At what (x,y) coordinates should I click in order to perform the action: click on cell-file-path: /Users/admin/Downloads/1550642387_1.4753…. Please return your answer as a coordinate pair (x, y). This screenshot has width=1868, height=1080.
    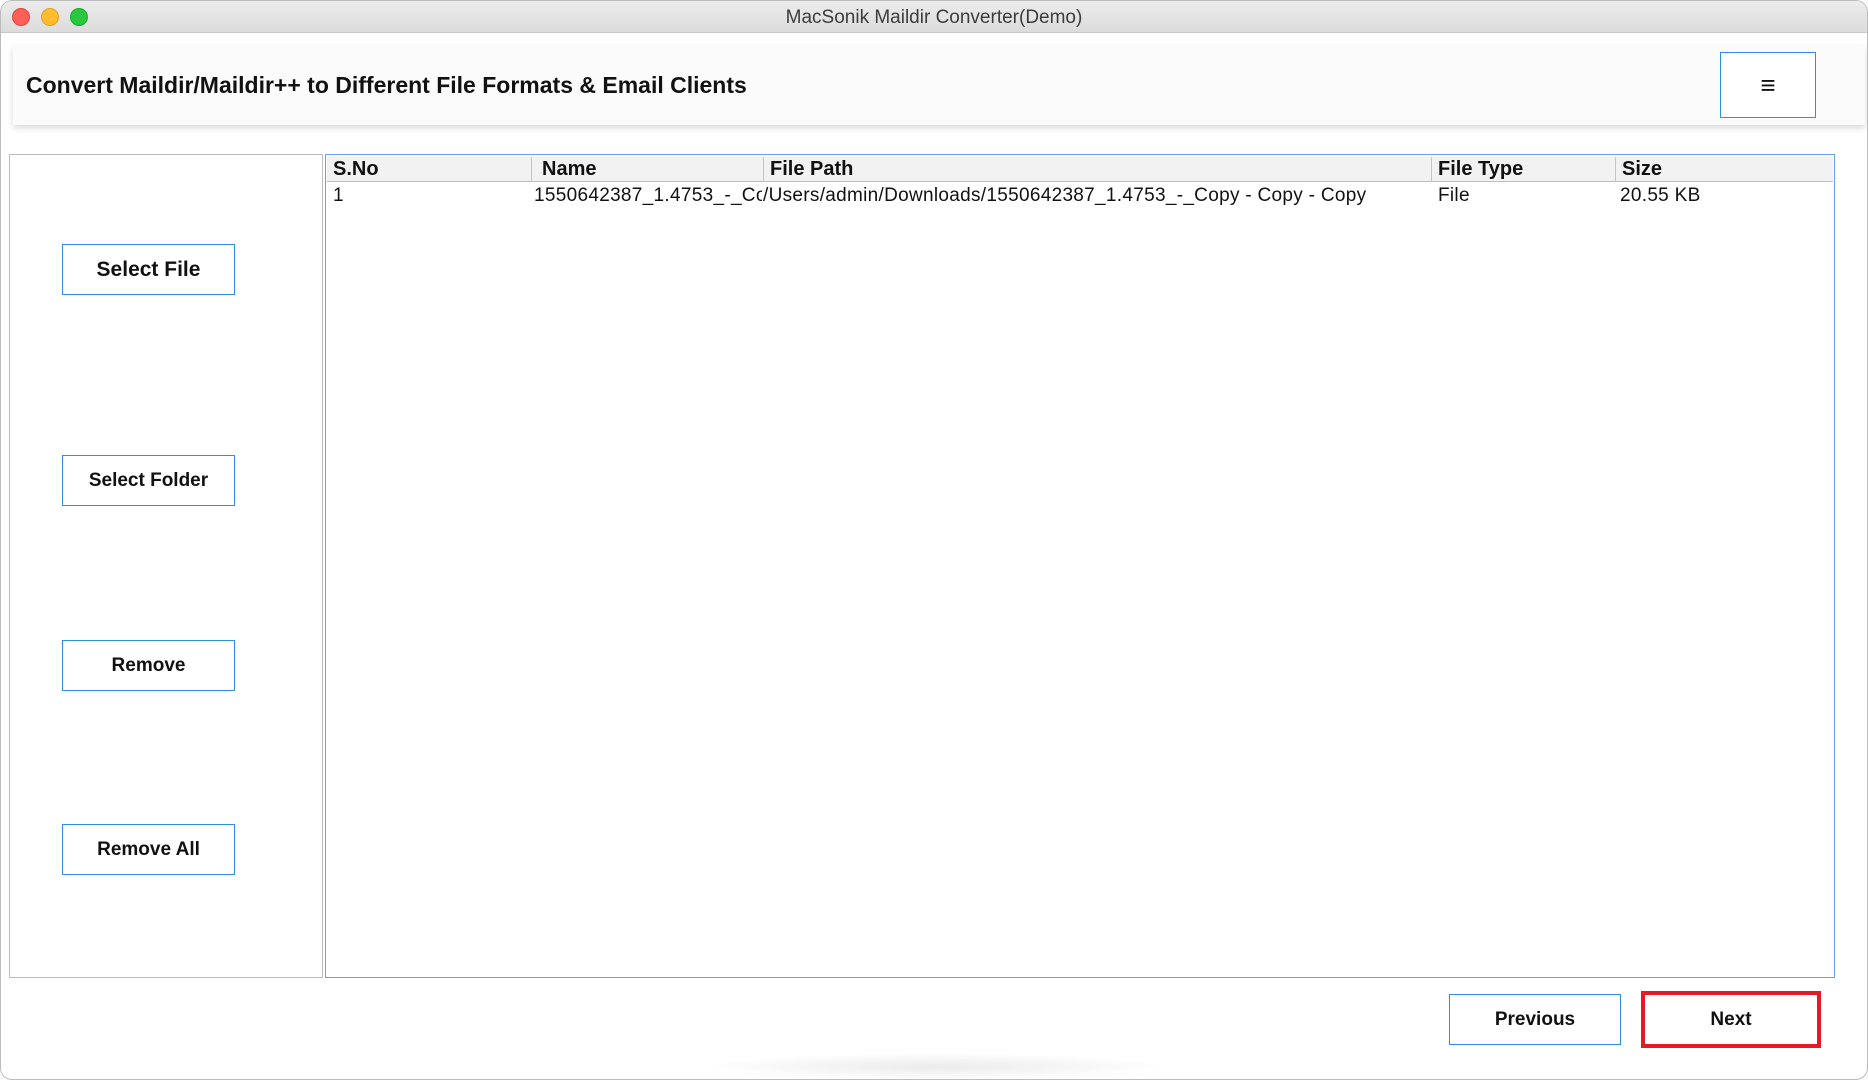
    Looking at the image, I should click on (1065, 195).